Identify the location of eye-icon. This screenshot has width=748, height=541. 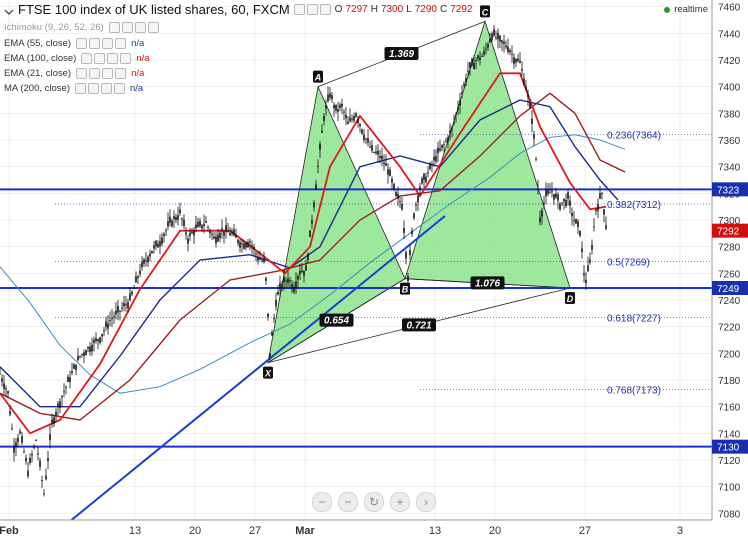
(299, 9).